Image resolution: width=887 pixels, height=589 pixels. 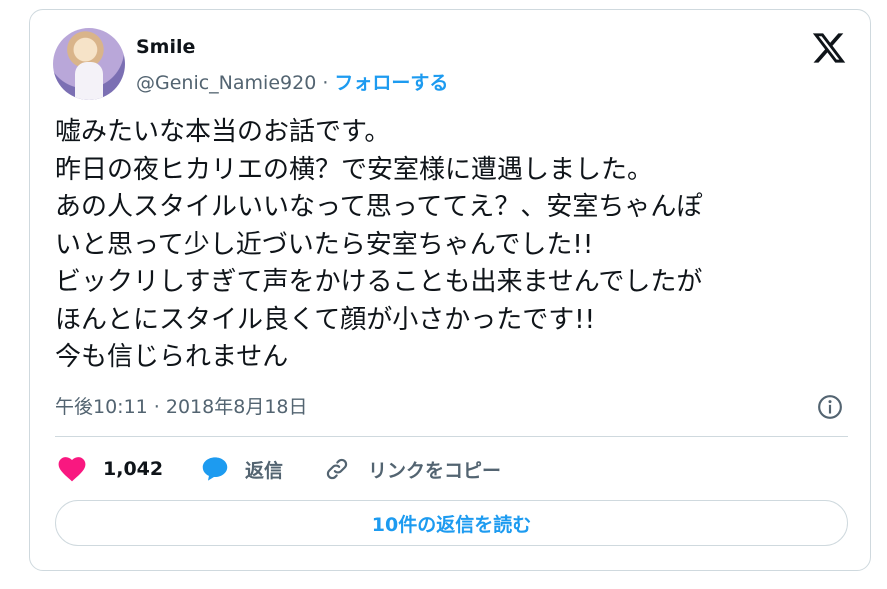 What do you see at coordinates (379, 207) in the screenshot?
I see `tweet-text-line: あの人スタイルいいなって思っててえ？、安室ちゃんぽ` at bounding box center [379, 207].